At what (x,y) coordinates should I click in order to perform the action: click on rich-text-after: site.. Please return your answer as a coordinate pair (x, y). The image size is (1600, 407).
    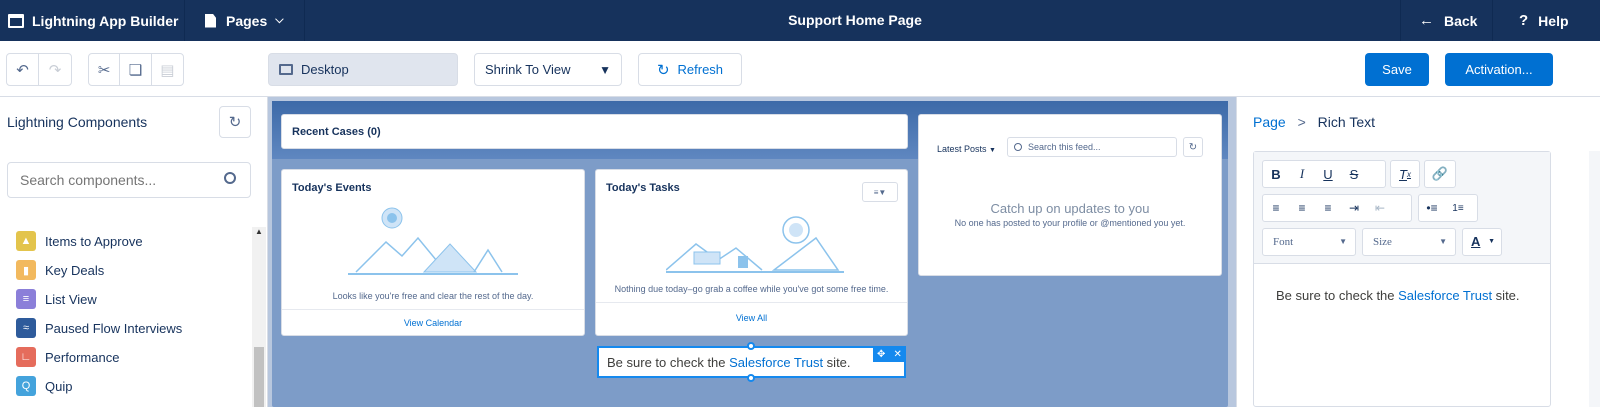
    Looking at the image, I should click on (837, 362).